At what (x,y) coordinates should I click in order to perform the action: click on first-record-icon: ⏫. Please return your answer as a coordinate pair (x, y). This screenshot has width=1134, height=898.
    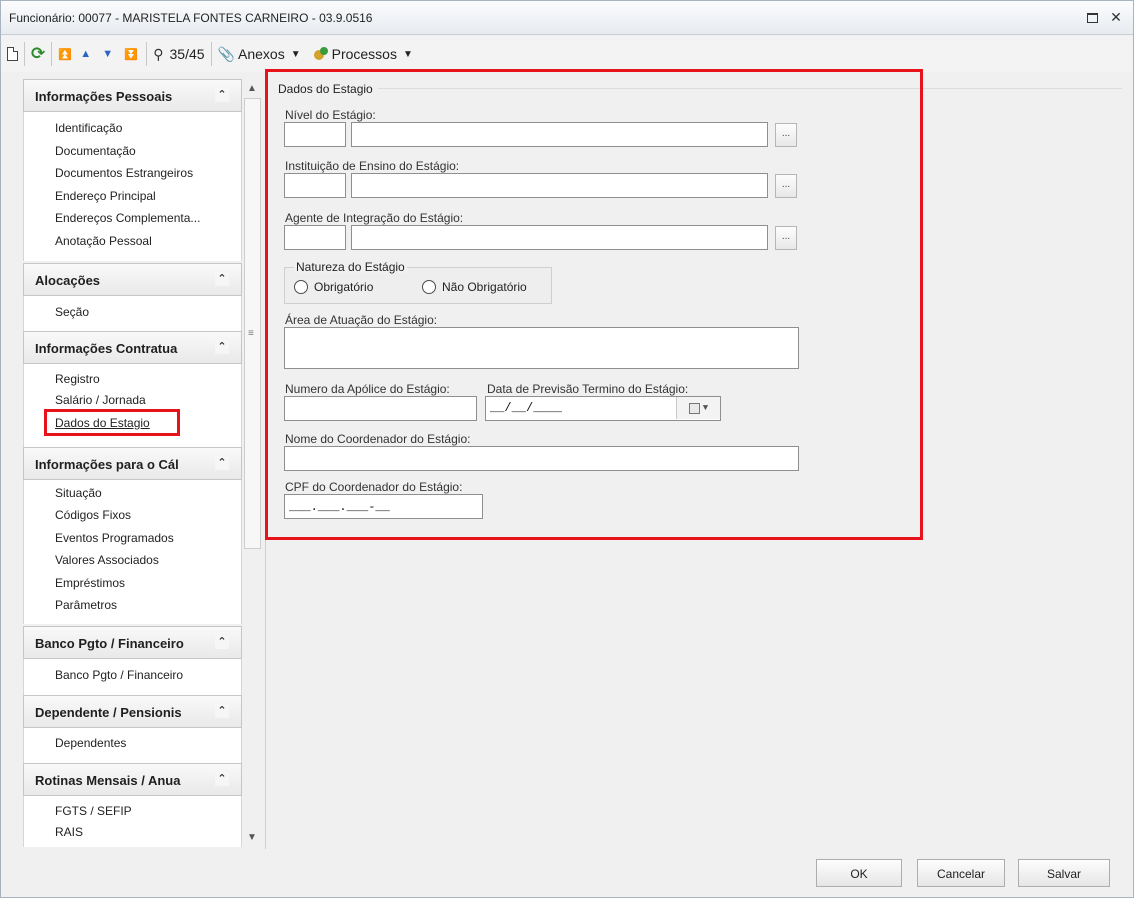
    Looking at the image, I should click on (66, 54).